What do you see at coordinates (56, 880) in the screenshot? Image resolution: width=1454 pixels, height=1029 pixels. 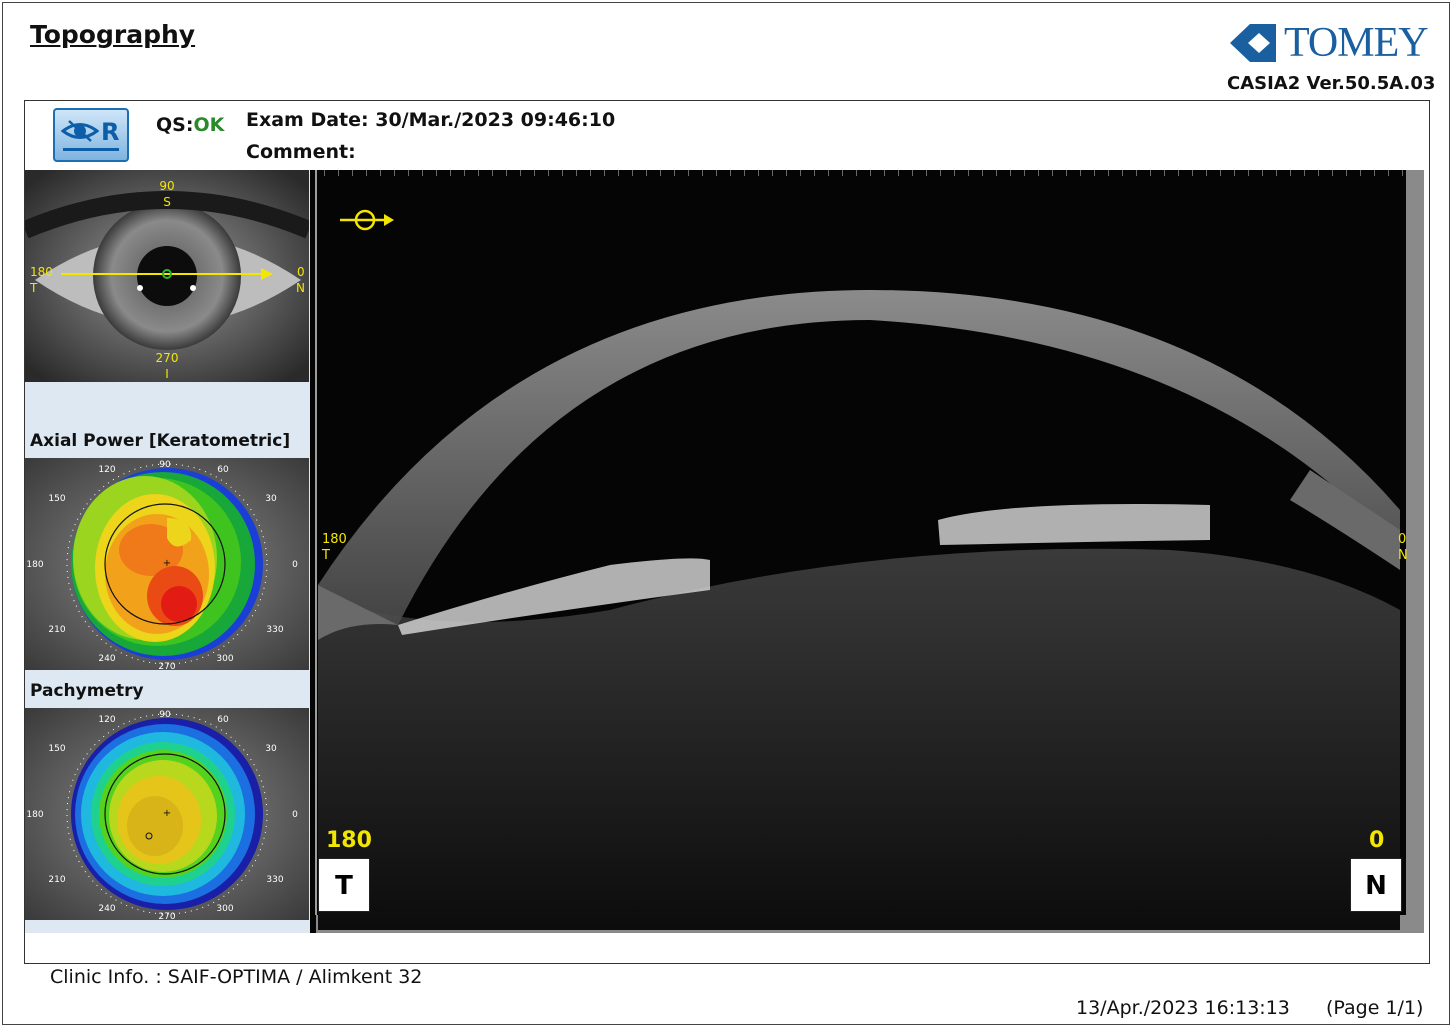 I see `pachy-tick: 210` at bounding box center [56, 880].